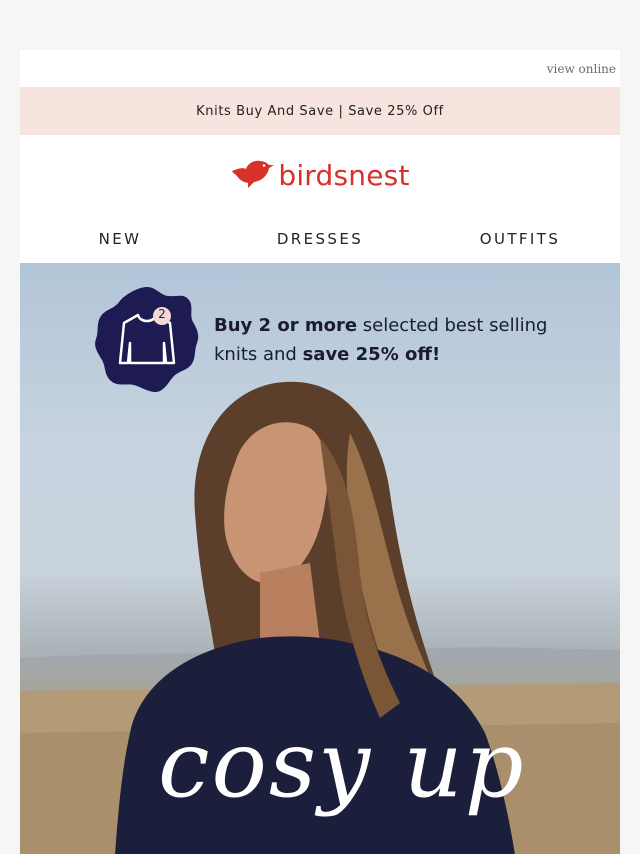 This screenshot has width=640, height=854. I want to click on nav-item-outfits: OUTFITS, so click(520, 239).